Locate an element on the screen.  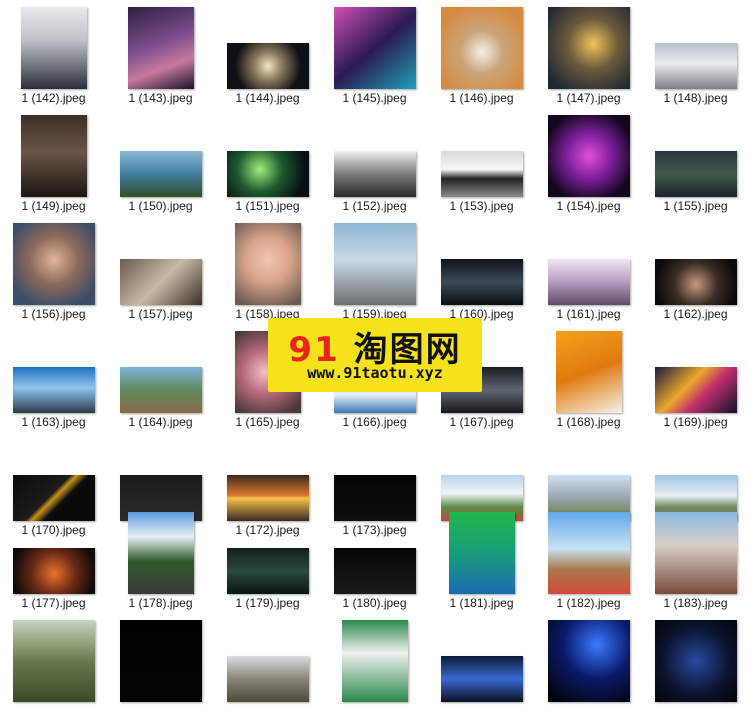
file-tile: 1 (179).jpeg is located at coordinates (267, 562).